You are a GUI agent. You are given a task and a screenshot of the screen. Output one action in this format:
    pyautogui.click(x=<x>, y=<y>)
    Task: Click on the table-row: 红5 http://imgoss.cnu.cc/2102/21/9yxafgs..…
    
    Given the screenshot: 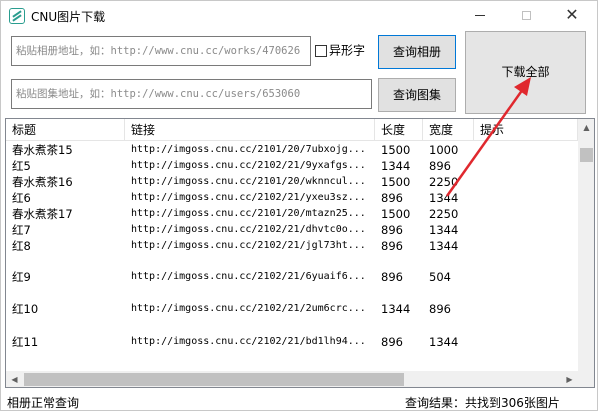 What is the action you would take?
    pyautogui.click(x=292, y=166)
    